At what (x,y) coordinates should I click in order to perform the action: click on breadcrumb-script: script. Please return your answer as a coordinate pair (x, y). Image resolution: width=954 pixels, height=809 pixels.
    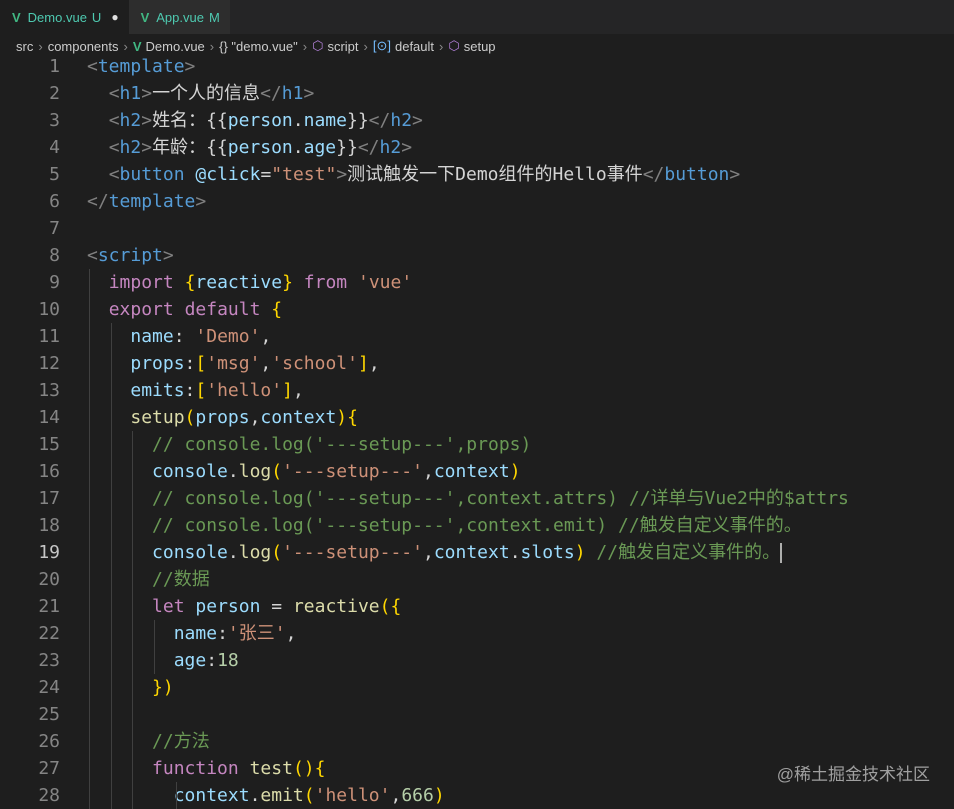
    Looking at the image, I should click on (342, 46).